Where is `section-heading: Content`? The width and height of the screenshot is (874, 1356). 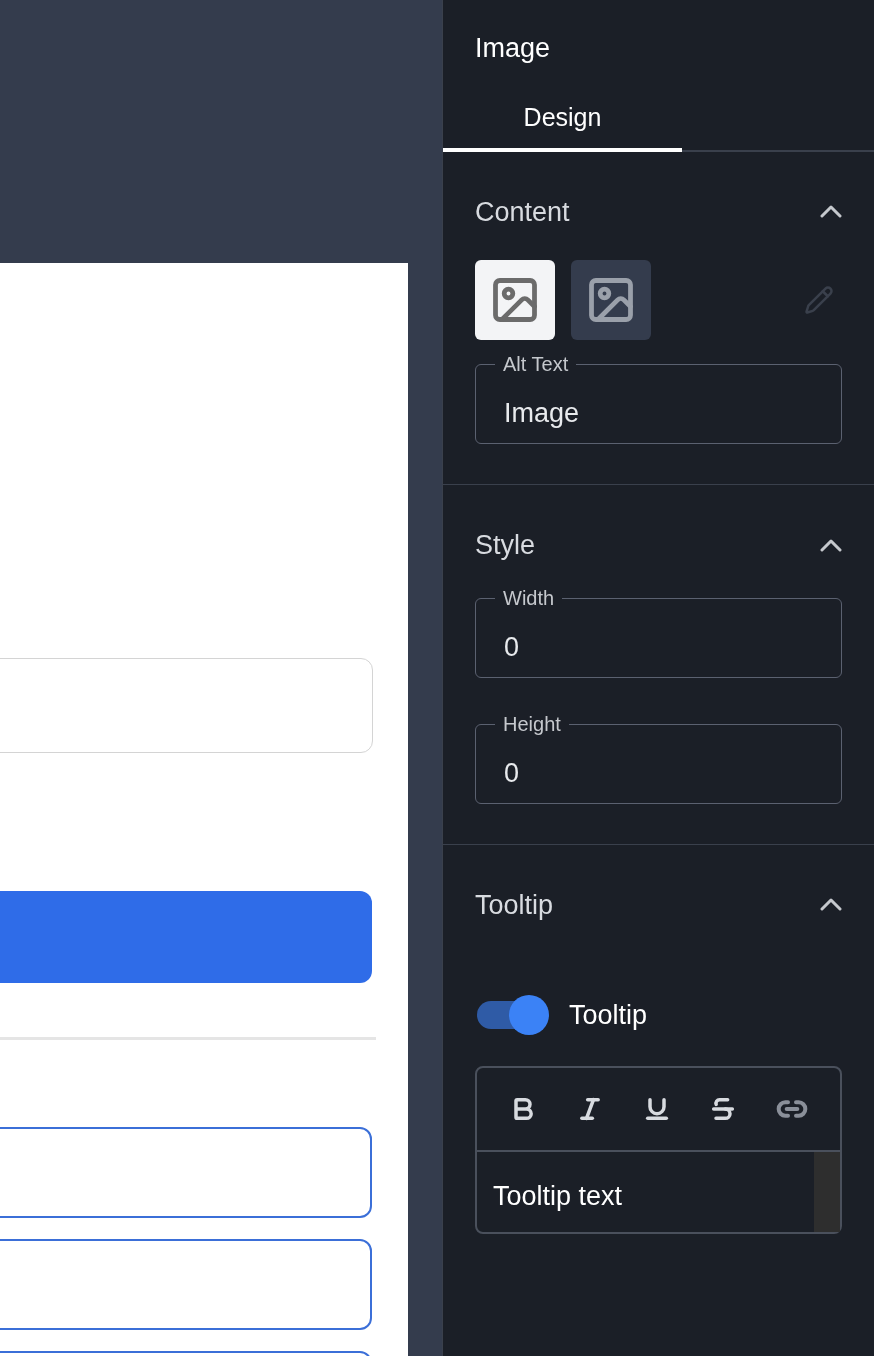 section-heading: Content is located at coordinates (522, 212).